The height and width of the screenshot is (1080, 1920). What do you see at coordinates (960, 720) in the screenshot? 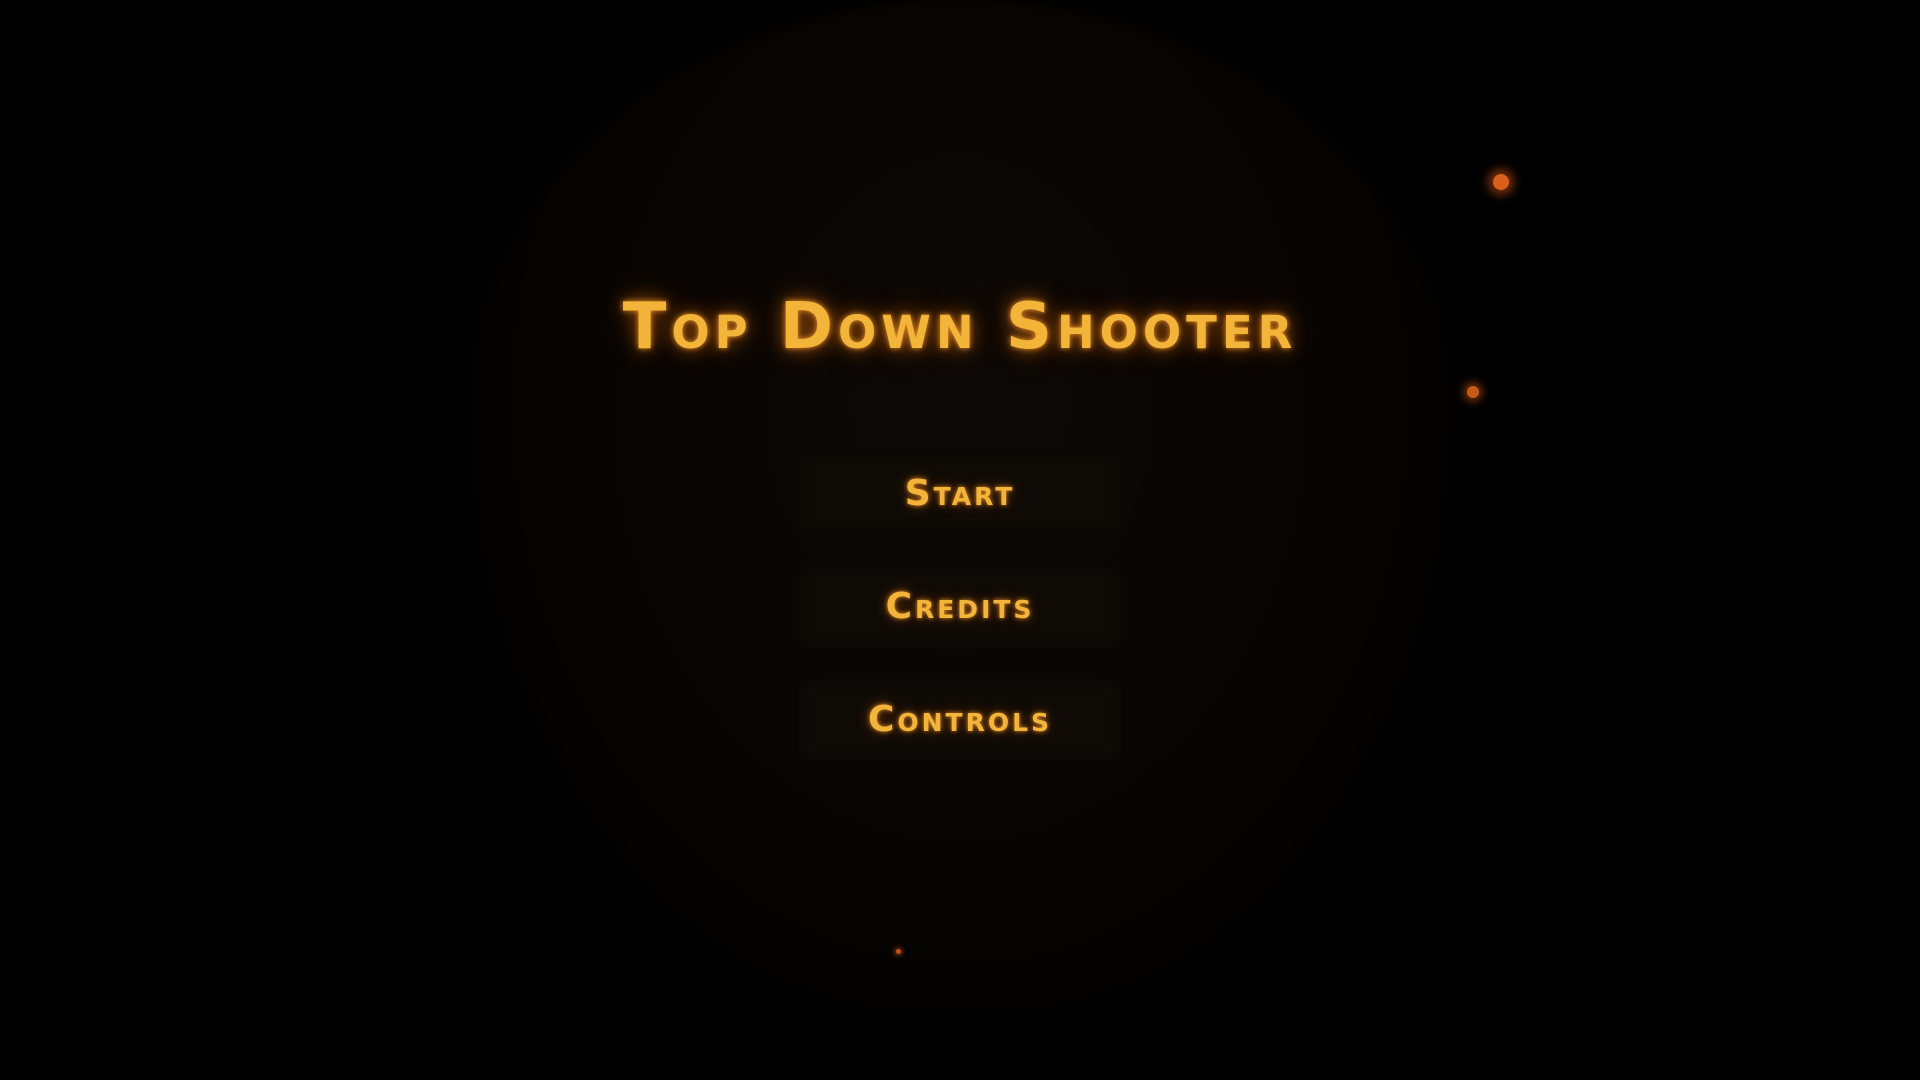
I see `controls-button: Controls` at bounding box center [960, 720].